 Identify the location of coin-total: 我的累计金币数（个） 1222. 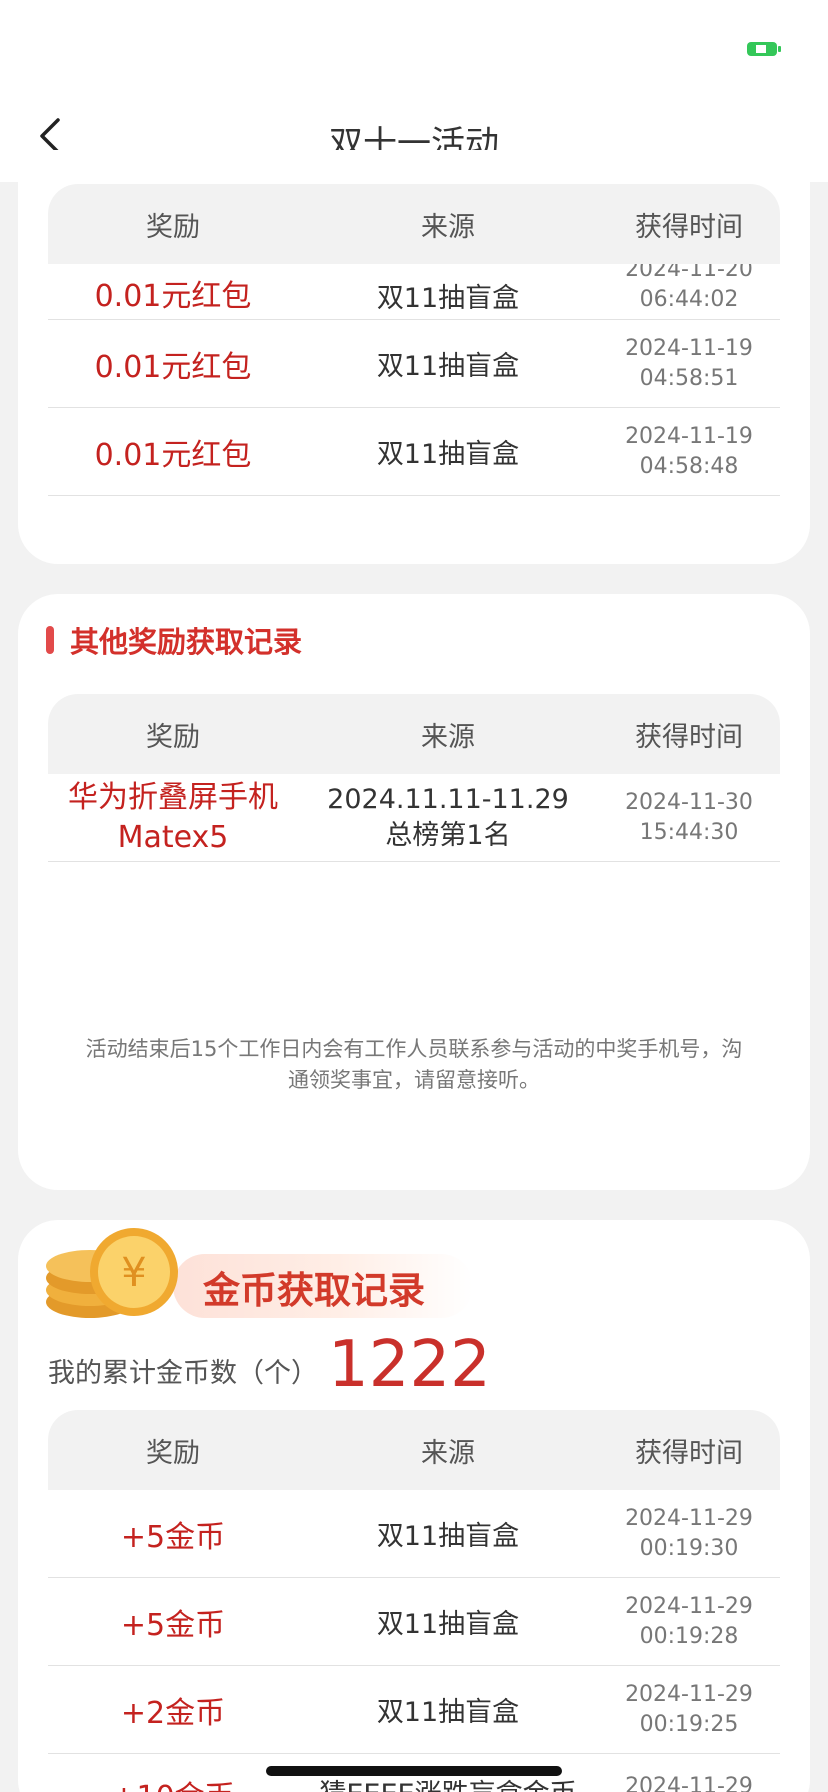
(269, 1365).